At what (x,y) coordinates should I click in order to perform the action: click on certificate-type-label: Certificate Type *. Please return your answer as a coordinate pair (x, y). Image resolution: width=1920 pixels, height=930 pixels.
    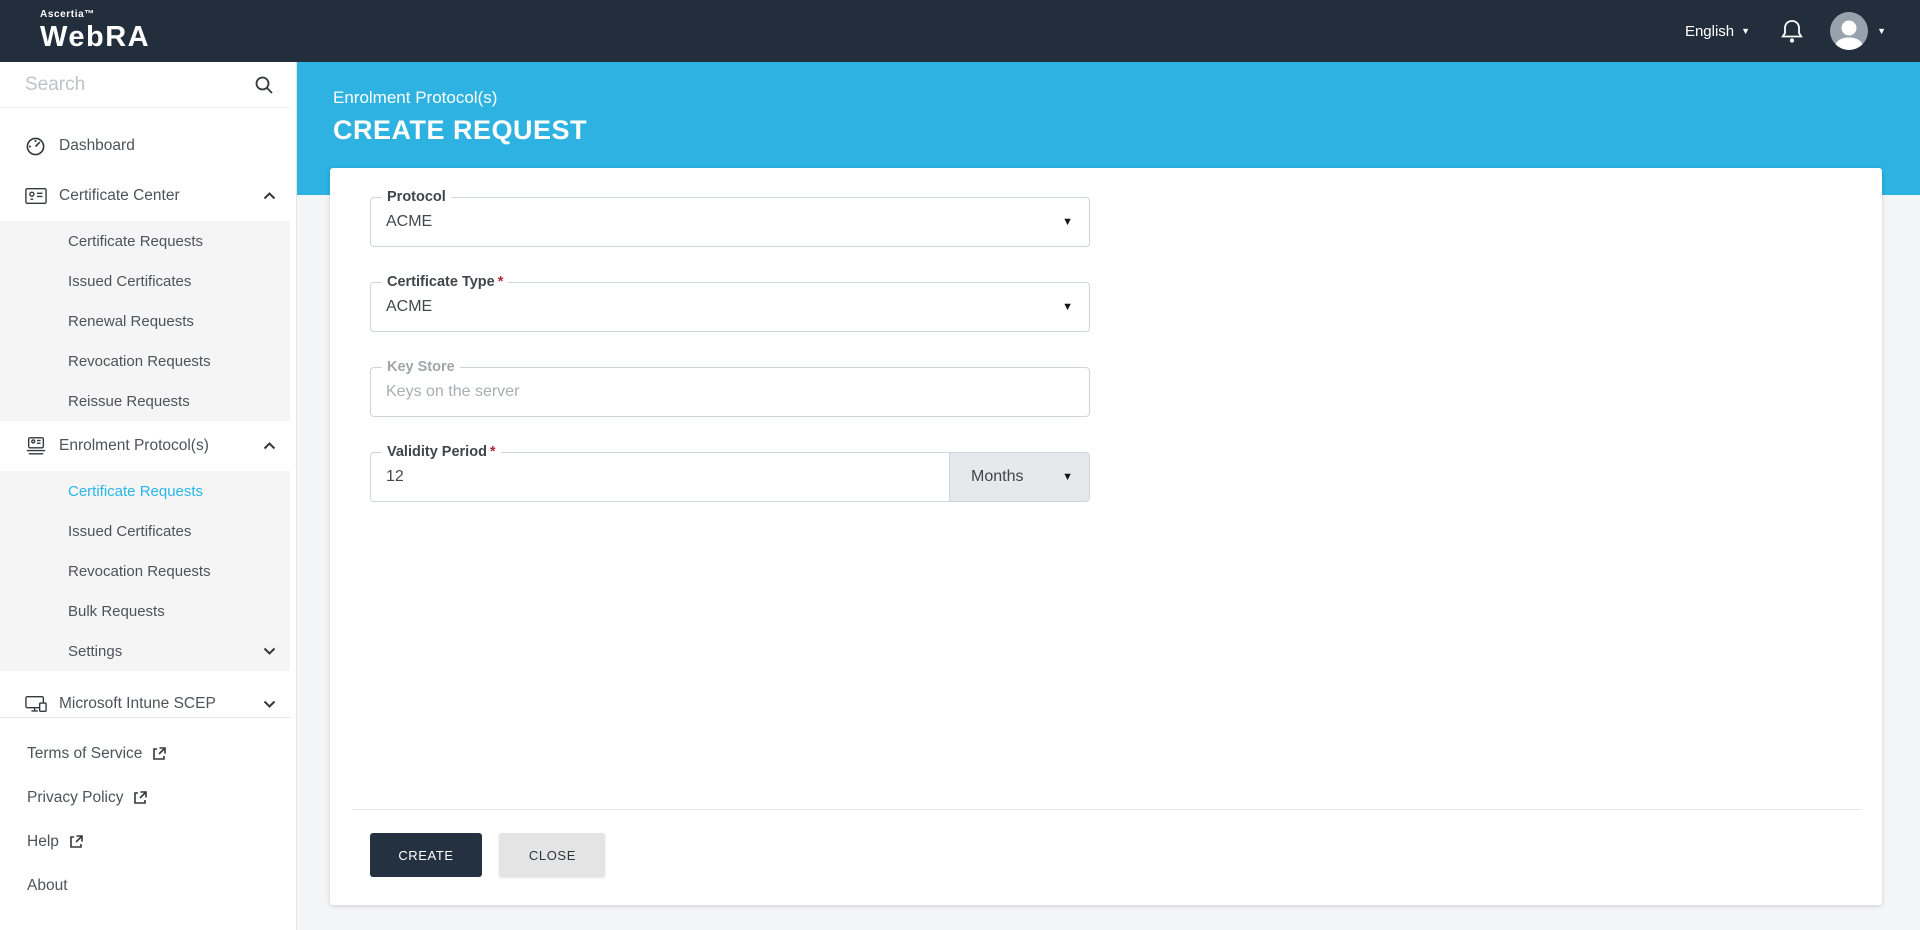
    Looking at the image, I should click on (445, 283).